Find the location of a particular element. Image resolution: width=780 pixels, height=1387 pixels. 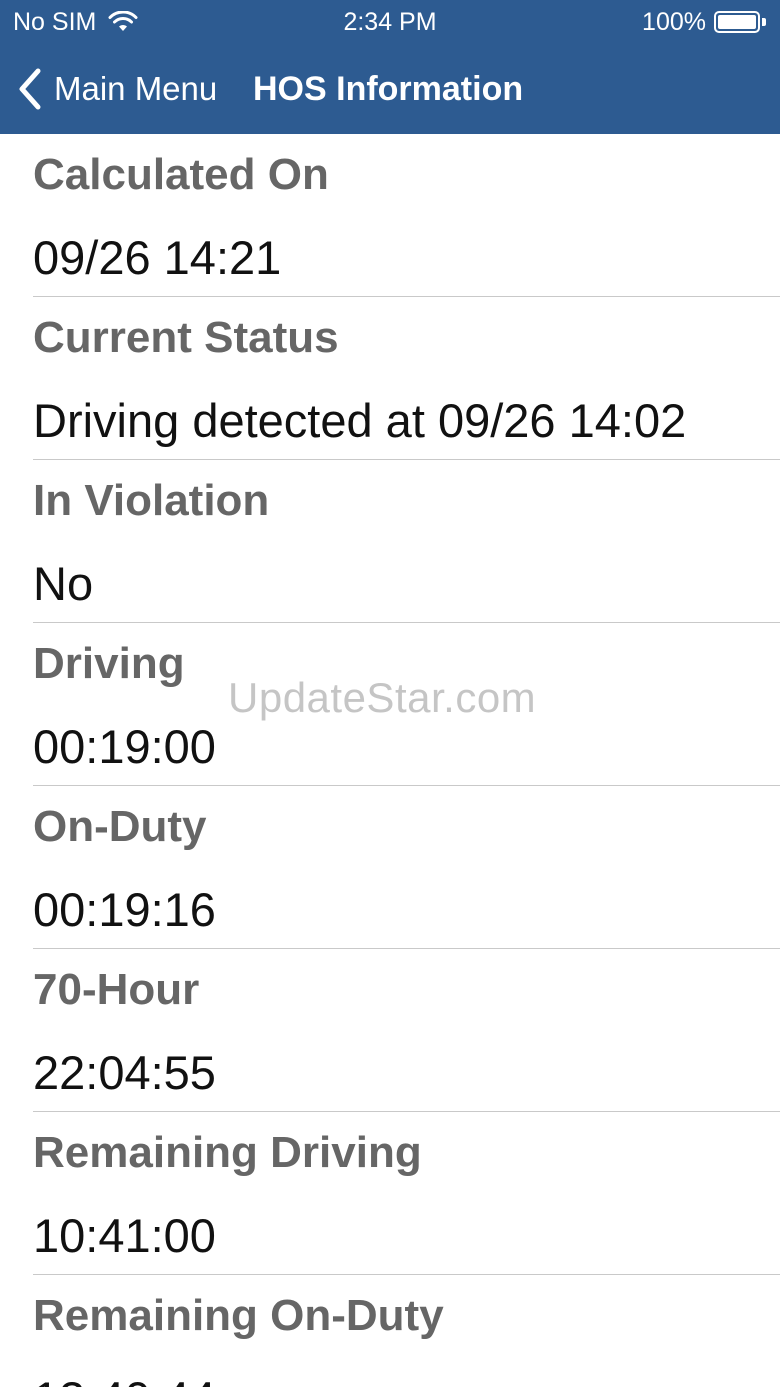

list-item-remaining-on-duty: Remaining On-Duty 13:40:44 is located at coordinates (406, 1331).